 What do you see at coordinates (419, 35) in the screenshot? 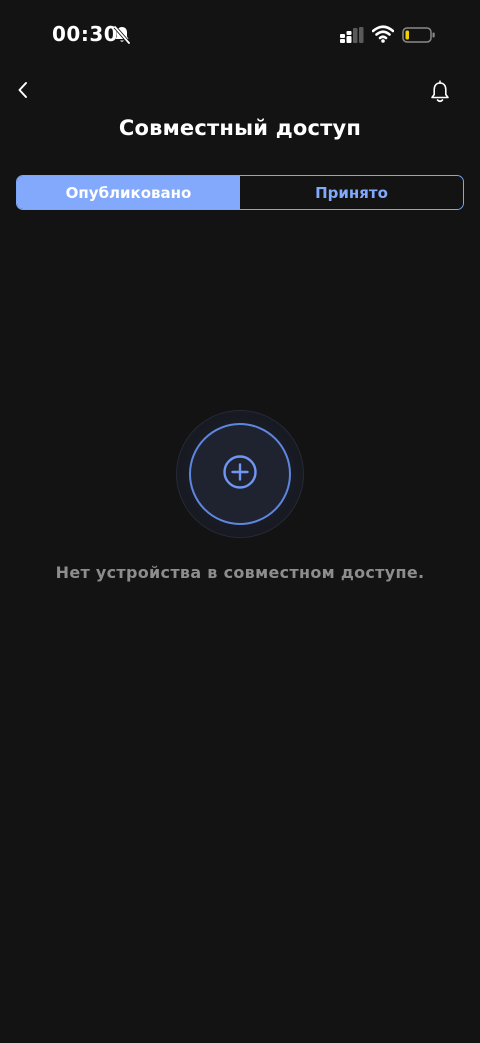
I see `battery-icon` at bounding box center [419, 35].